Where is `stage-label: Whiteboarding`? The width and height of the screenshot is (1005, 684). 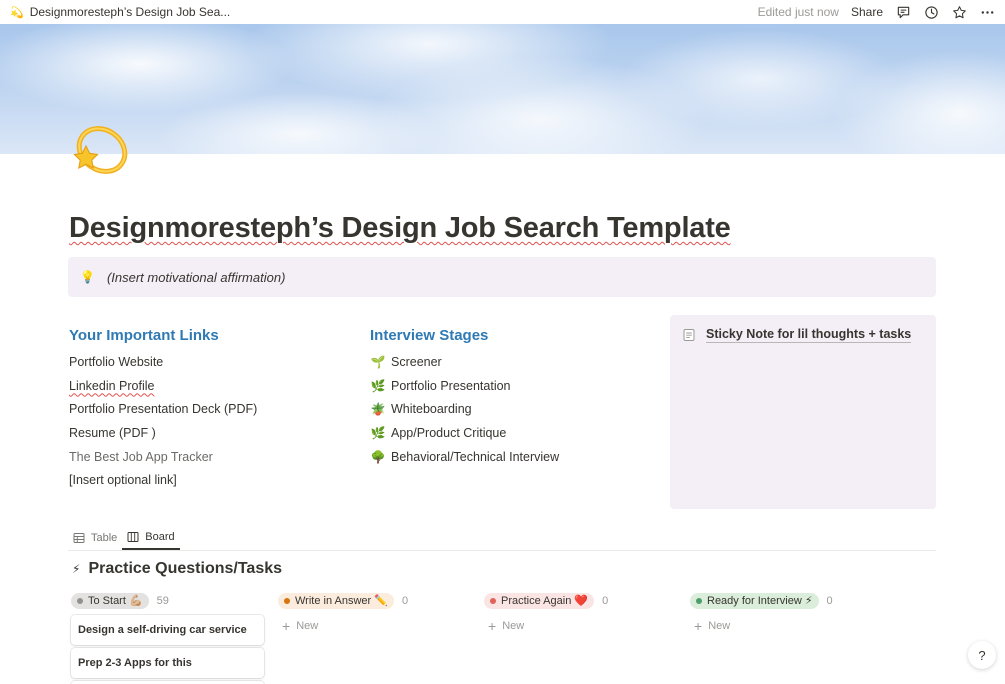 stage-label: Whiteboarding is located at coordinates (431, 409).